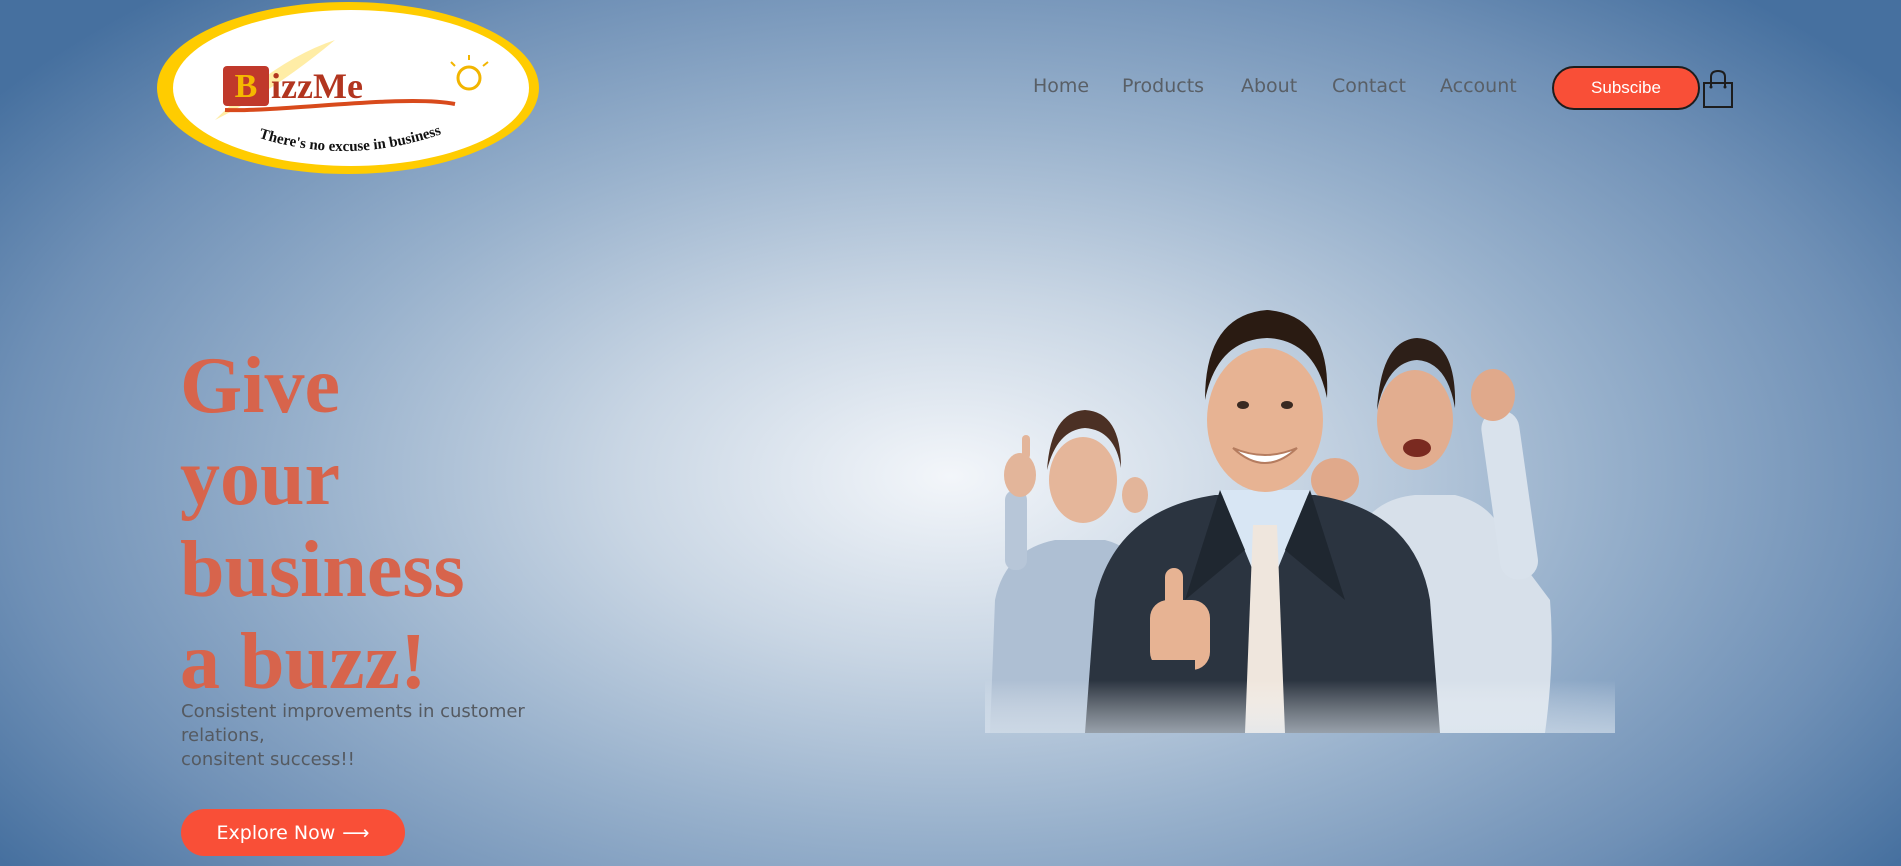 The height and width of the screenshot is (866, 1901). What do you see at coordinates (260, 478) in the screenshot?
I see `hero-title-line: your` at bounding box center [260, 478].